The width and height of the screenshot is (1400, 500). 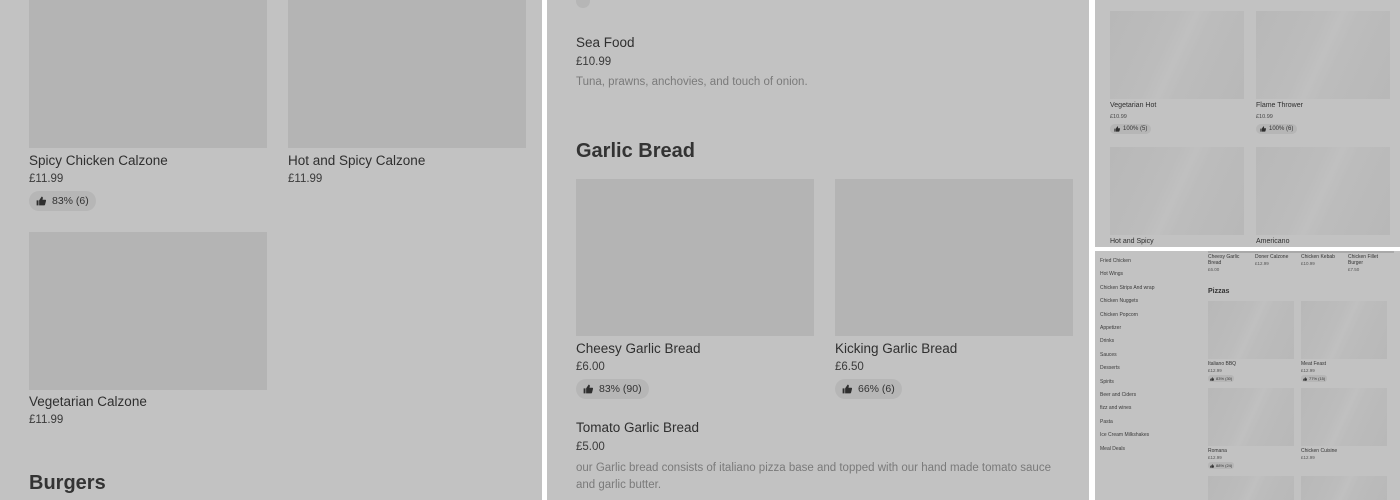 I want to click on spicy-chicken-calzone-image, so click(x=148, y=74).